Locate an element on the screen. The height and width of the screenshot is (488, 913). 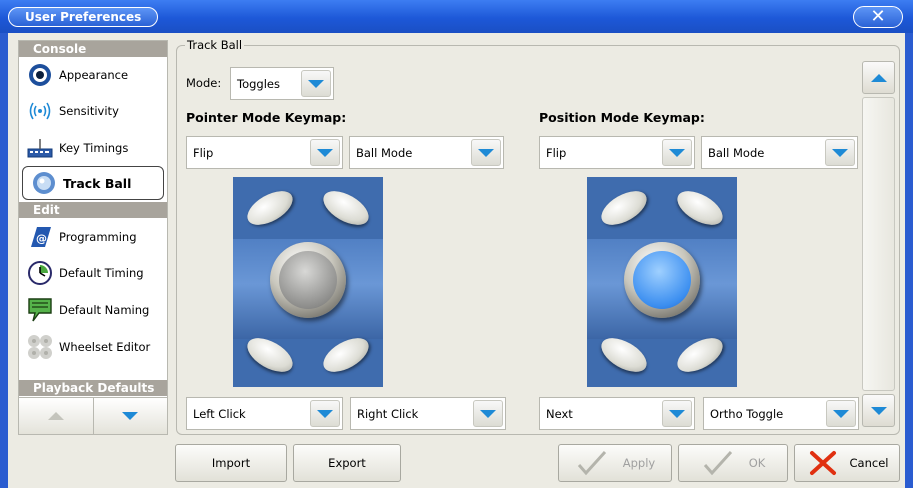
eye-icon is located at coordinates (40, 75).